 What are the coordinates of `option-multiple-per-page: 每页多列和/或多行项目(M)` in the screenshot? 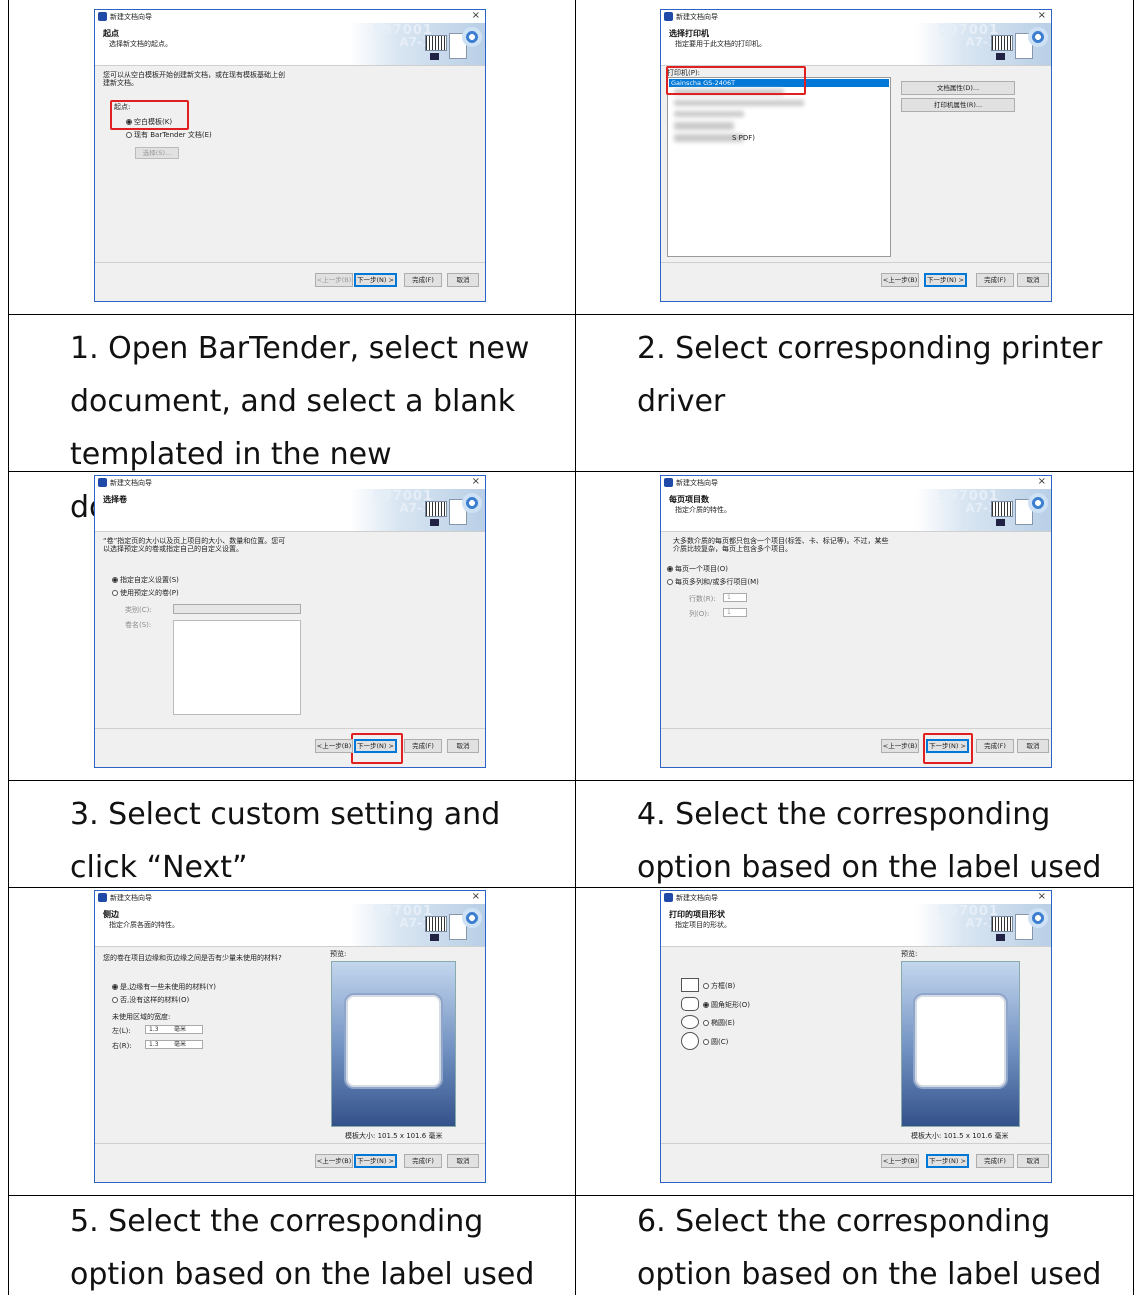 It's located at (713, 582).